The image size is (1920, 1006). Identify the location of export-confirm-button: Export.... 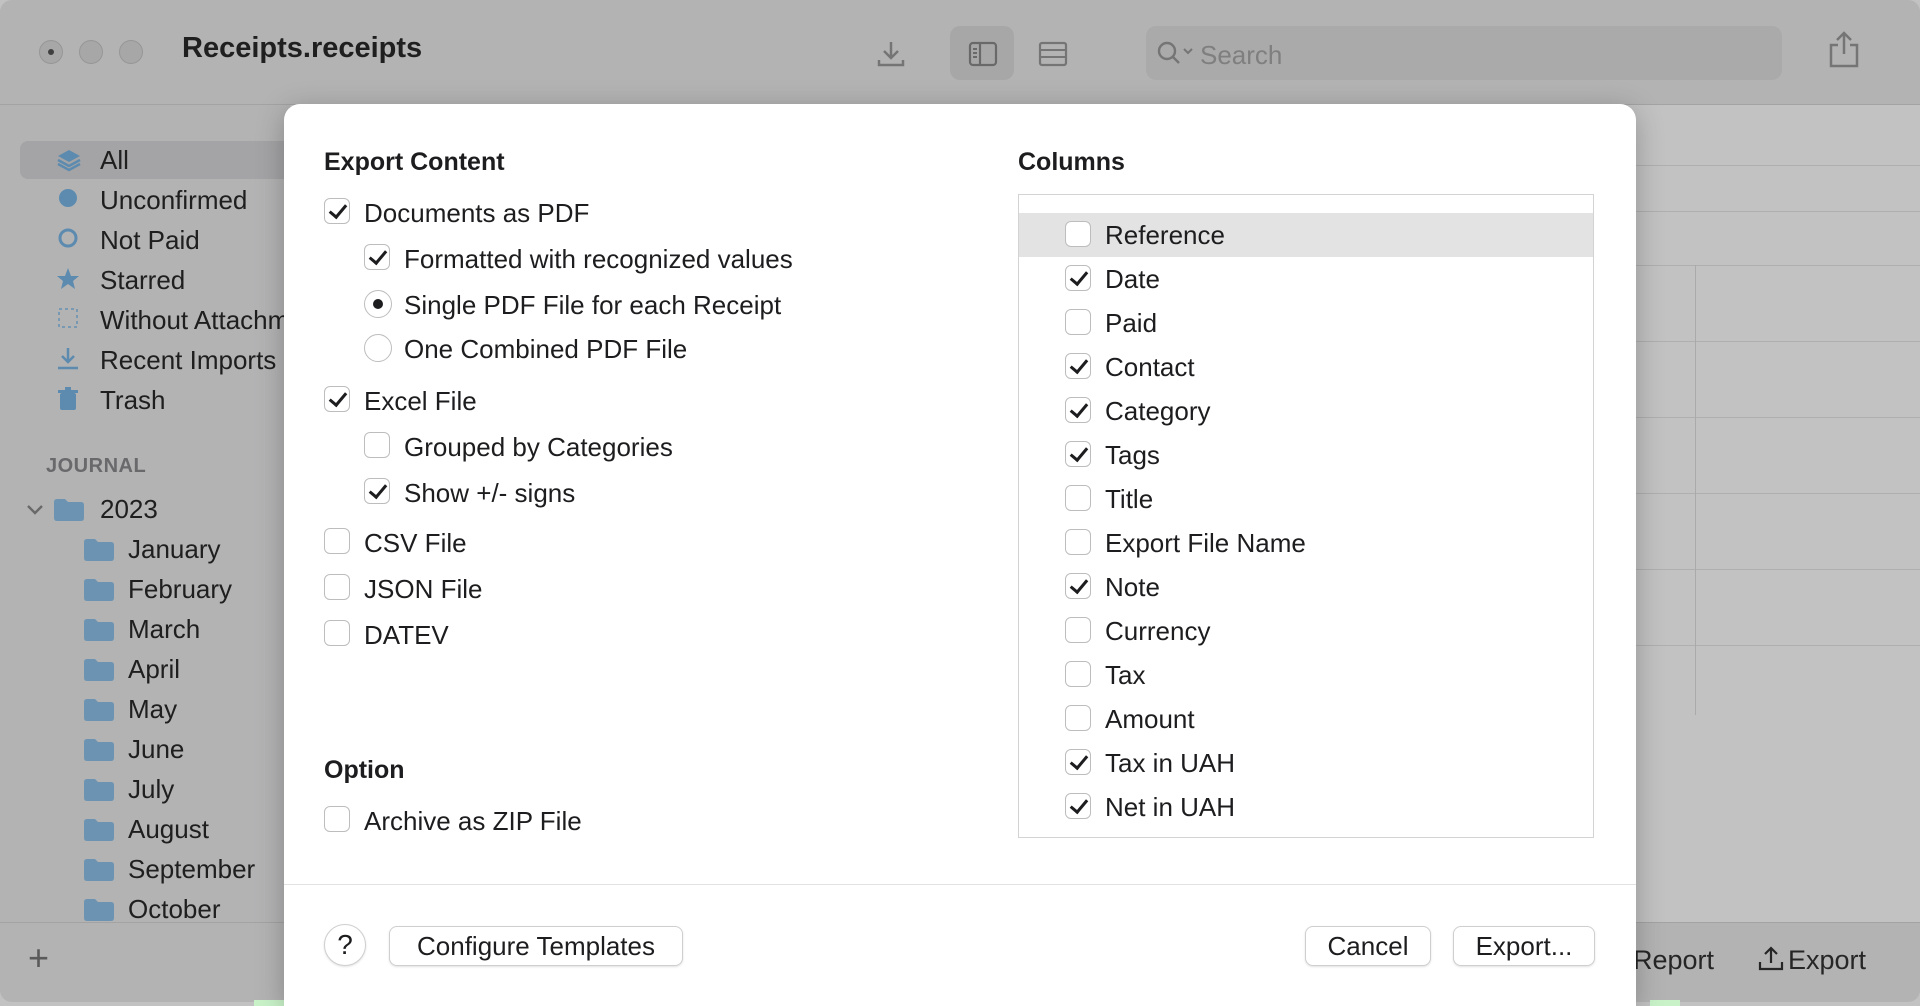
(1524, 946).